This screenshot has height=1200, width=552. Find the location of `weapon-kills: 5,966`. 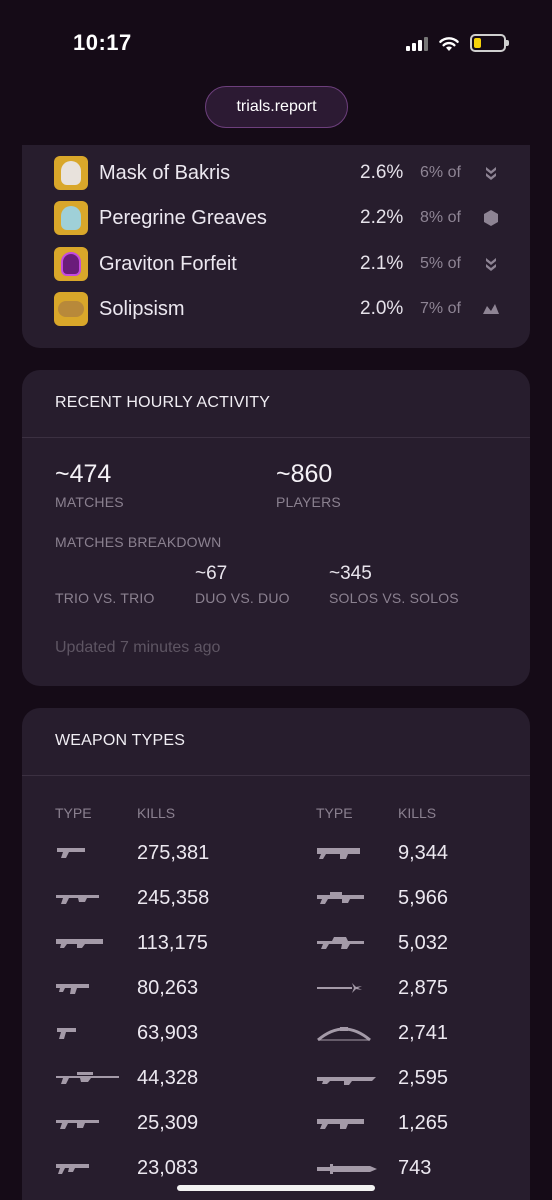

weapon-kills: 5,966 is located at coordinates (423, 898).